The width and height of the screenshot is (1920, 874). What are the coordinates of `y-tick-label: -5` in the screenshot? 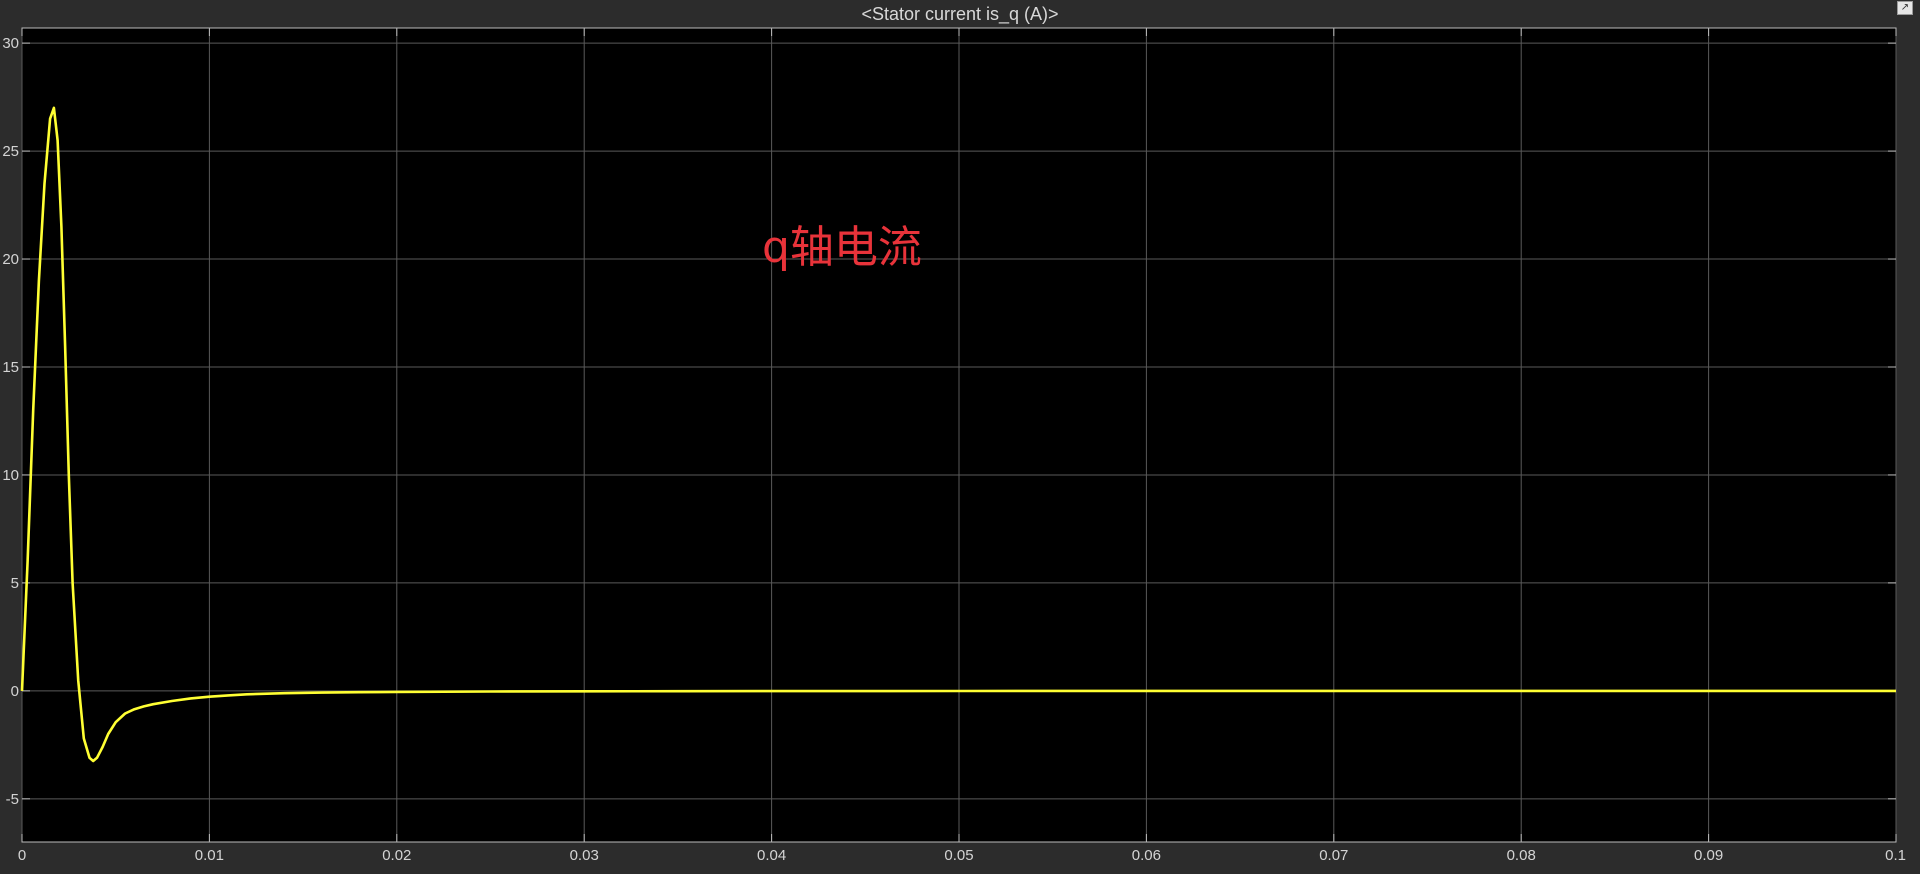 It's located at (12, 799).